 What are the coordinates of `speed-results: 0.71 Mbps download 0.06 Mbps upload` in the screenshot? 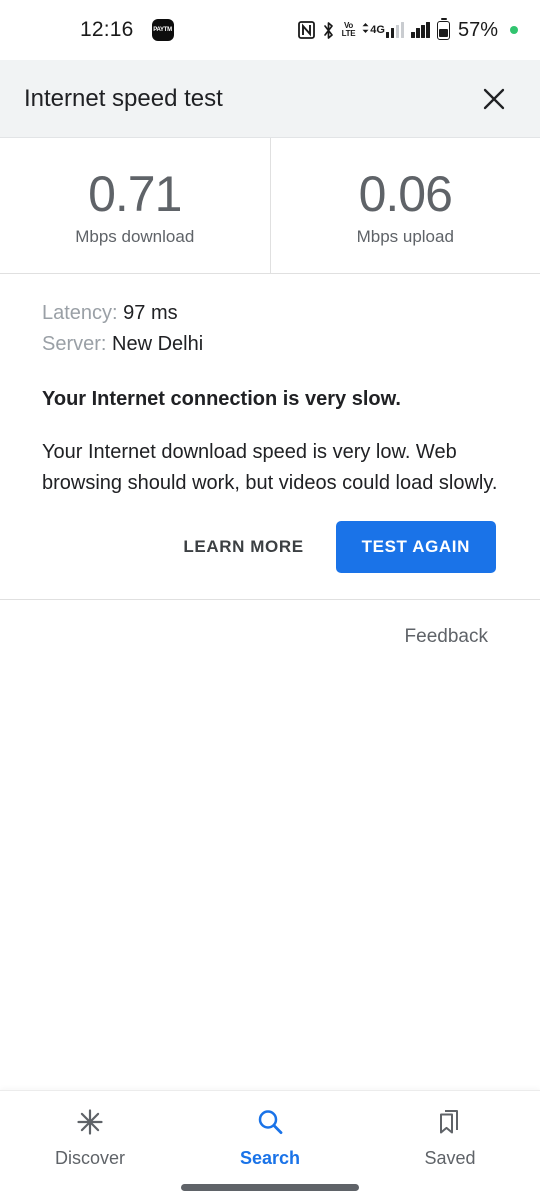 It's located at (270, 206).